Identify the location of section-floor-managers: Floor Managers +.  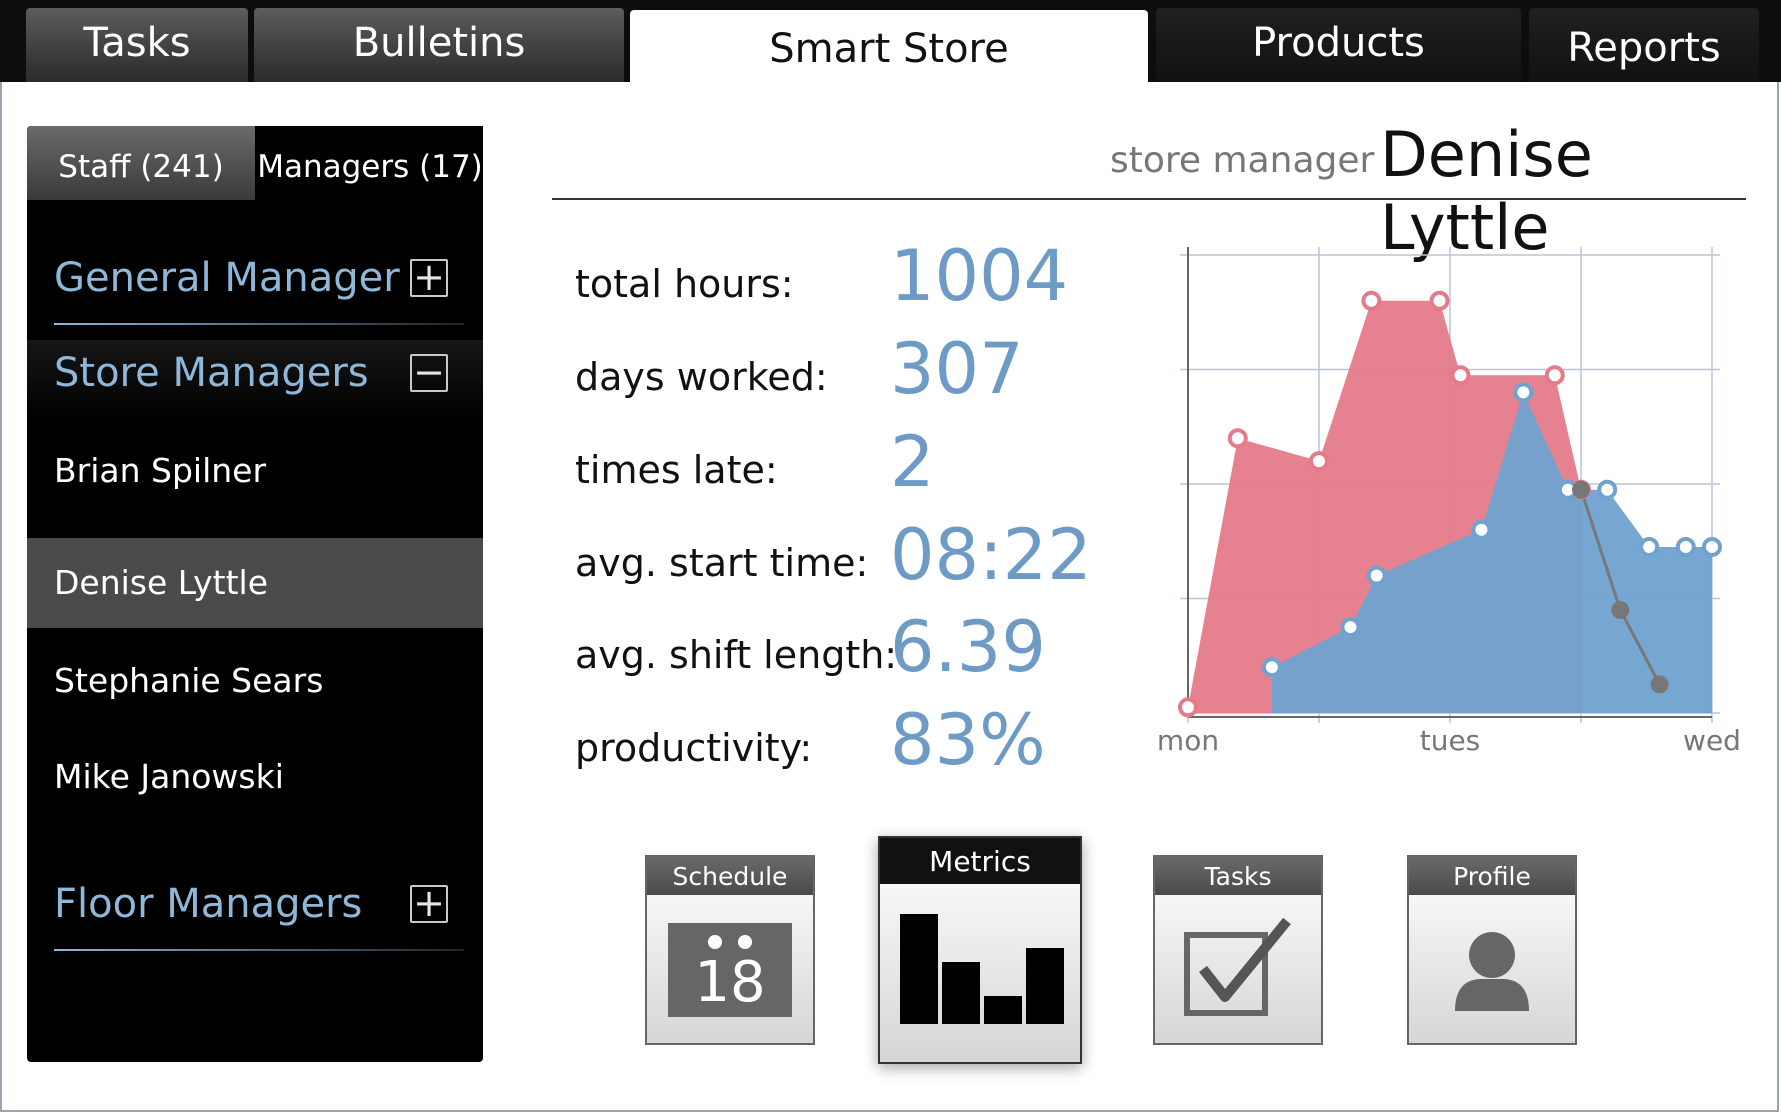
(255, 911).